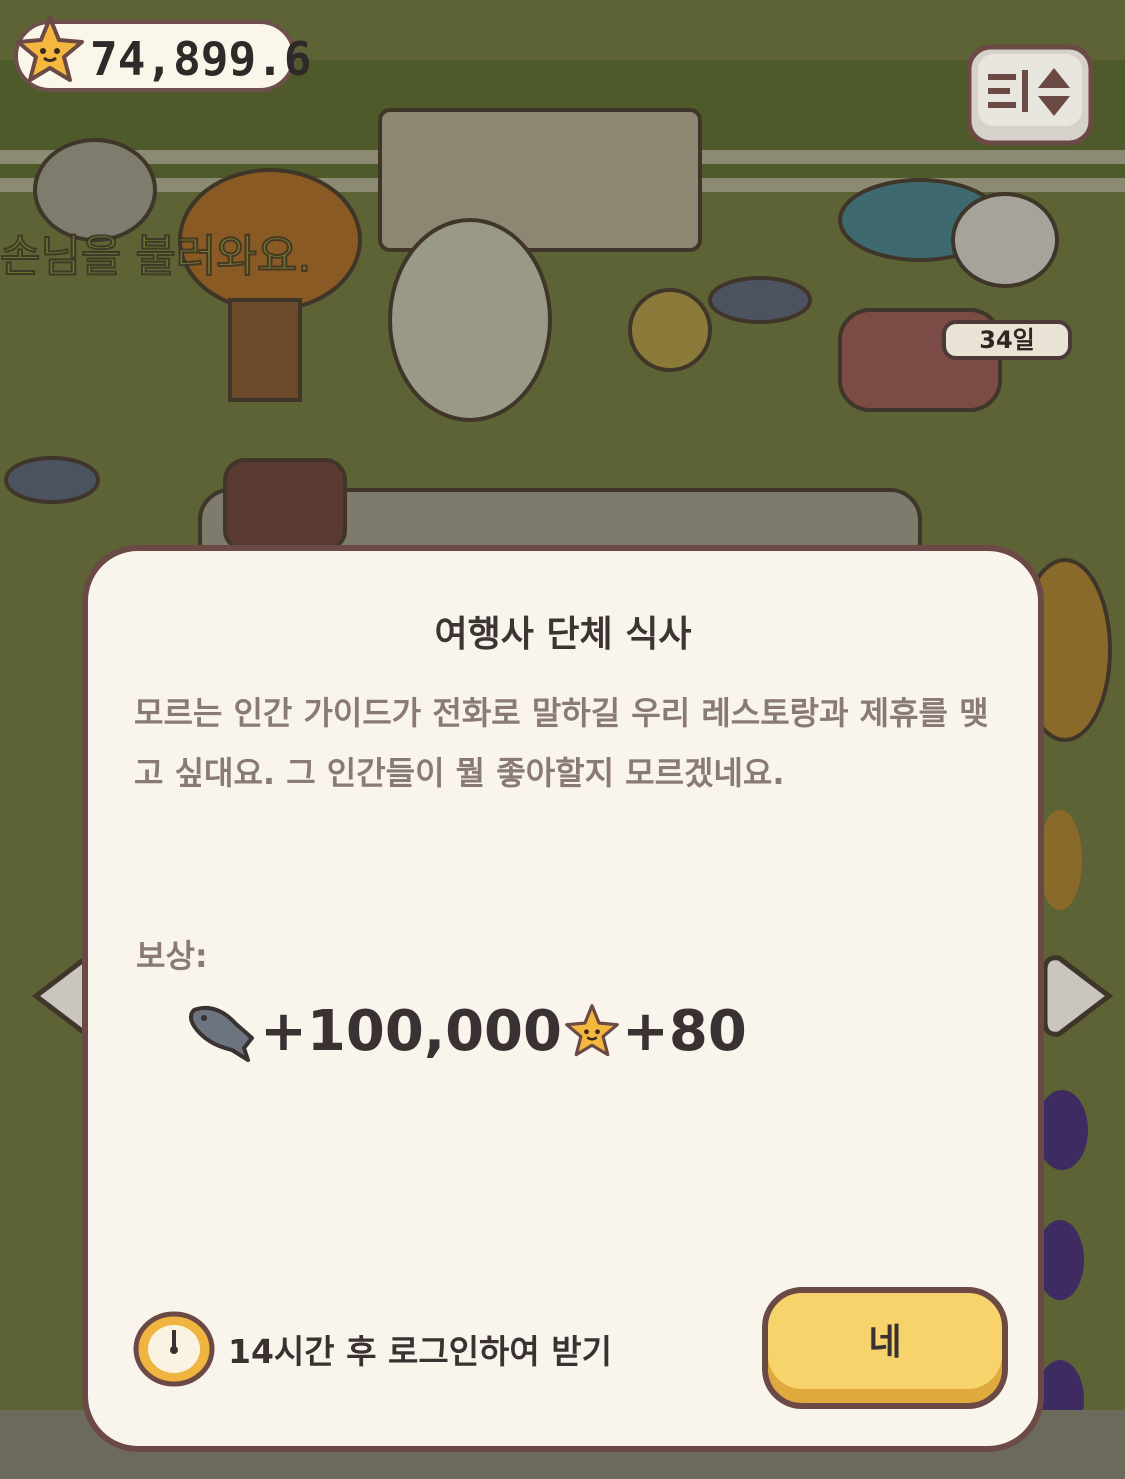 This screenshot has width=1125, height=1479. Describe the element at coordinates (684, 1031) in the screenshot. I see `star-reward-amount: +80` at that location.